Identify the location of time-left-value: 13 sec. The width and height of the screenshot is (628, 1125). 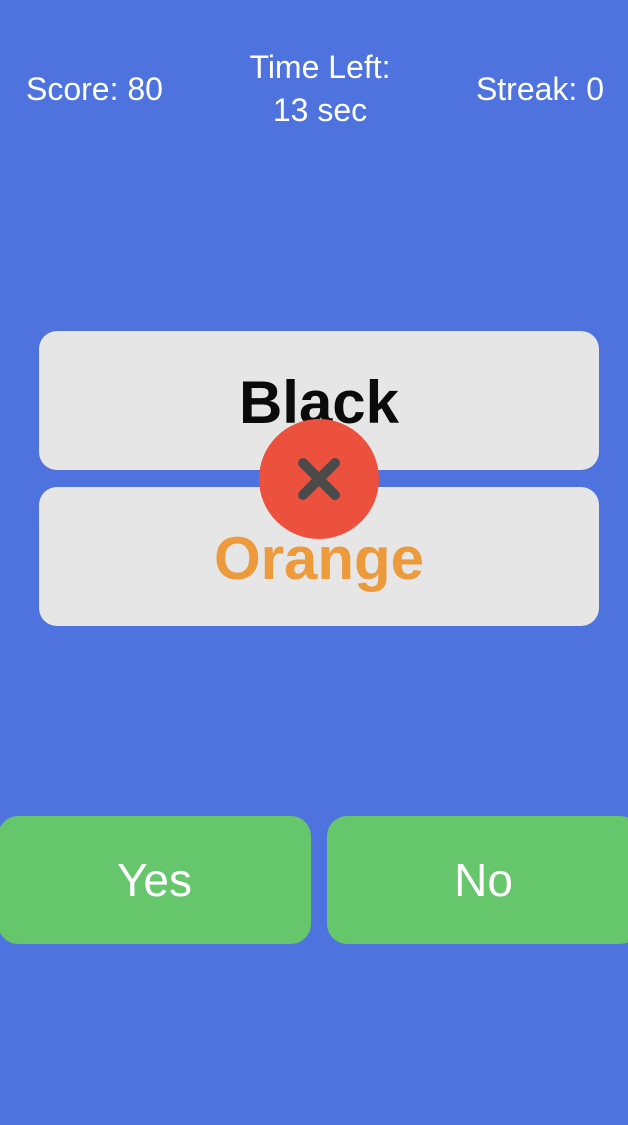
(320, 110).